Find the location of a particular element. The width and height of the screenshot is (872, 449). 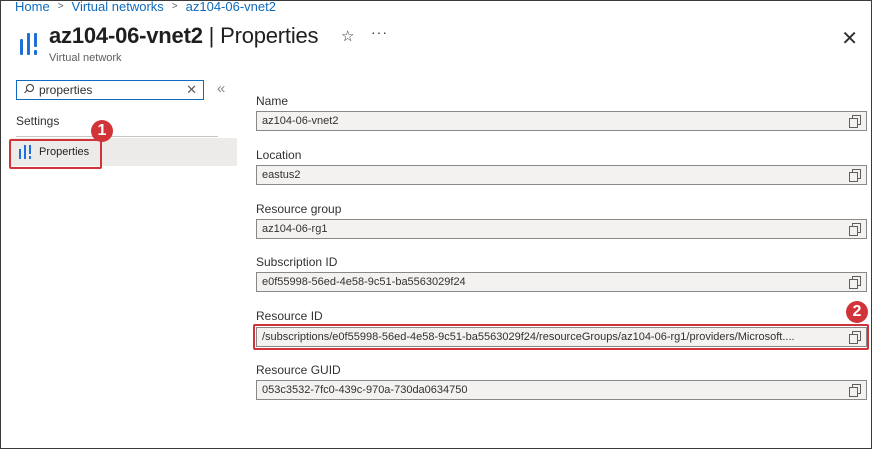

breadcrumb-virtual-networks: Virtual networks is located at coordinates (118, 7).